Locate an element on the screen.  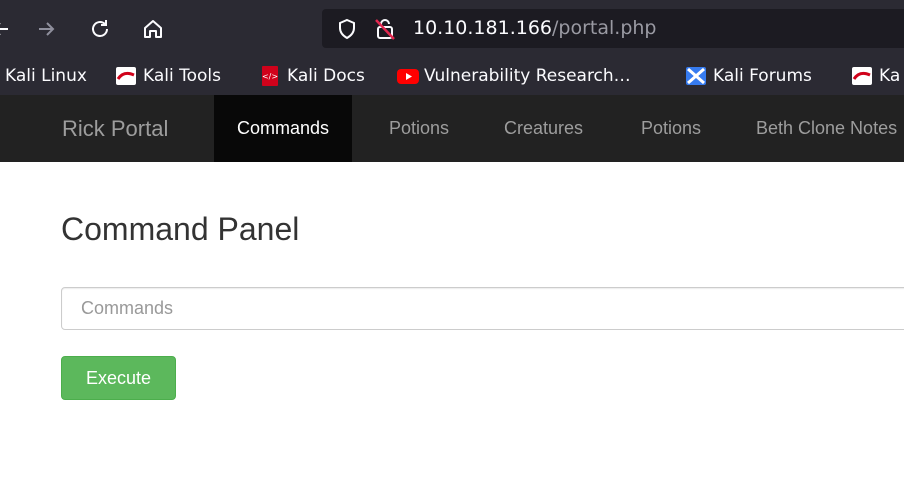
url-text: 10.10.181.166/portal.php is located at coordinates (535, 28).